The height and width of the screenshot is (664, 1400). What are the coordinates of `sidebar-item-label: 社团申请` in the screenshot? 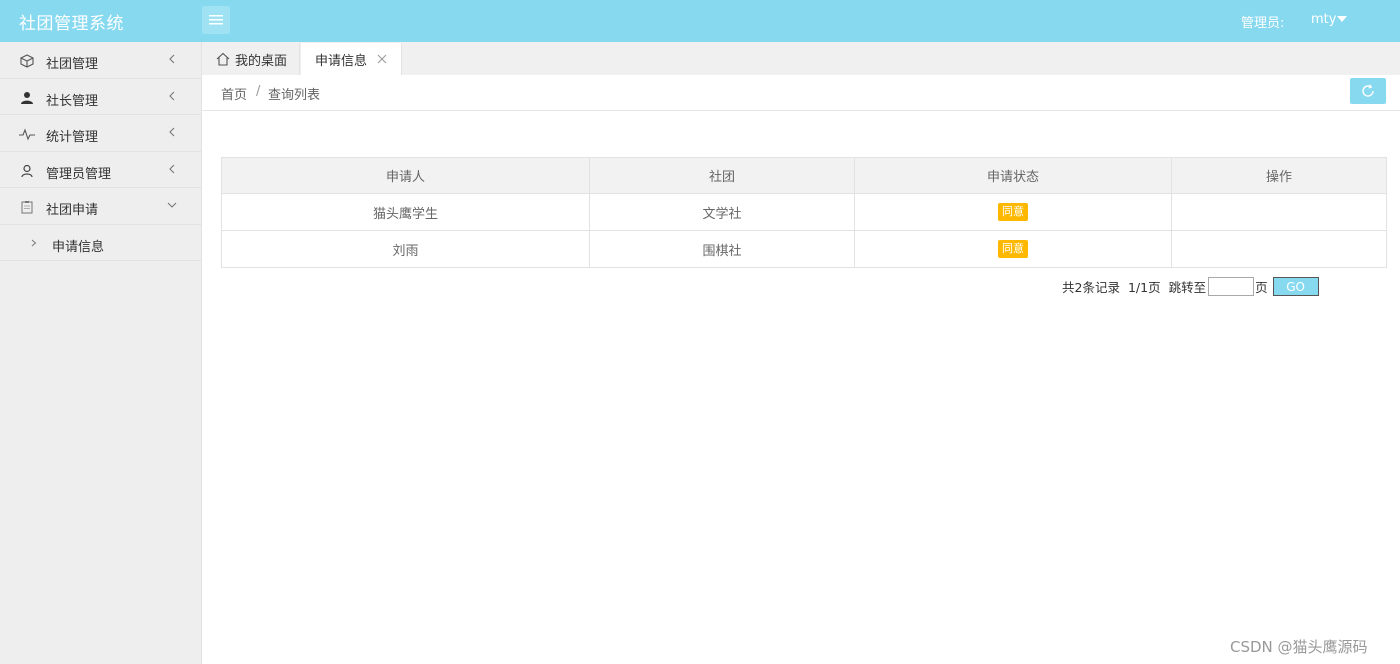 It's located at (72, 210).